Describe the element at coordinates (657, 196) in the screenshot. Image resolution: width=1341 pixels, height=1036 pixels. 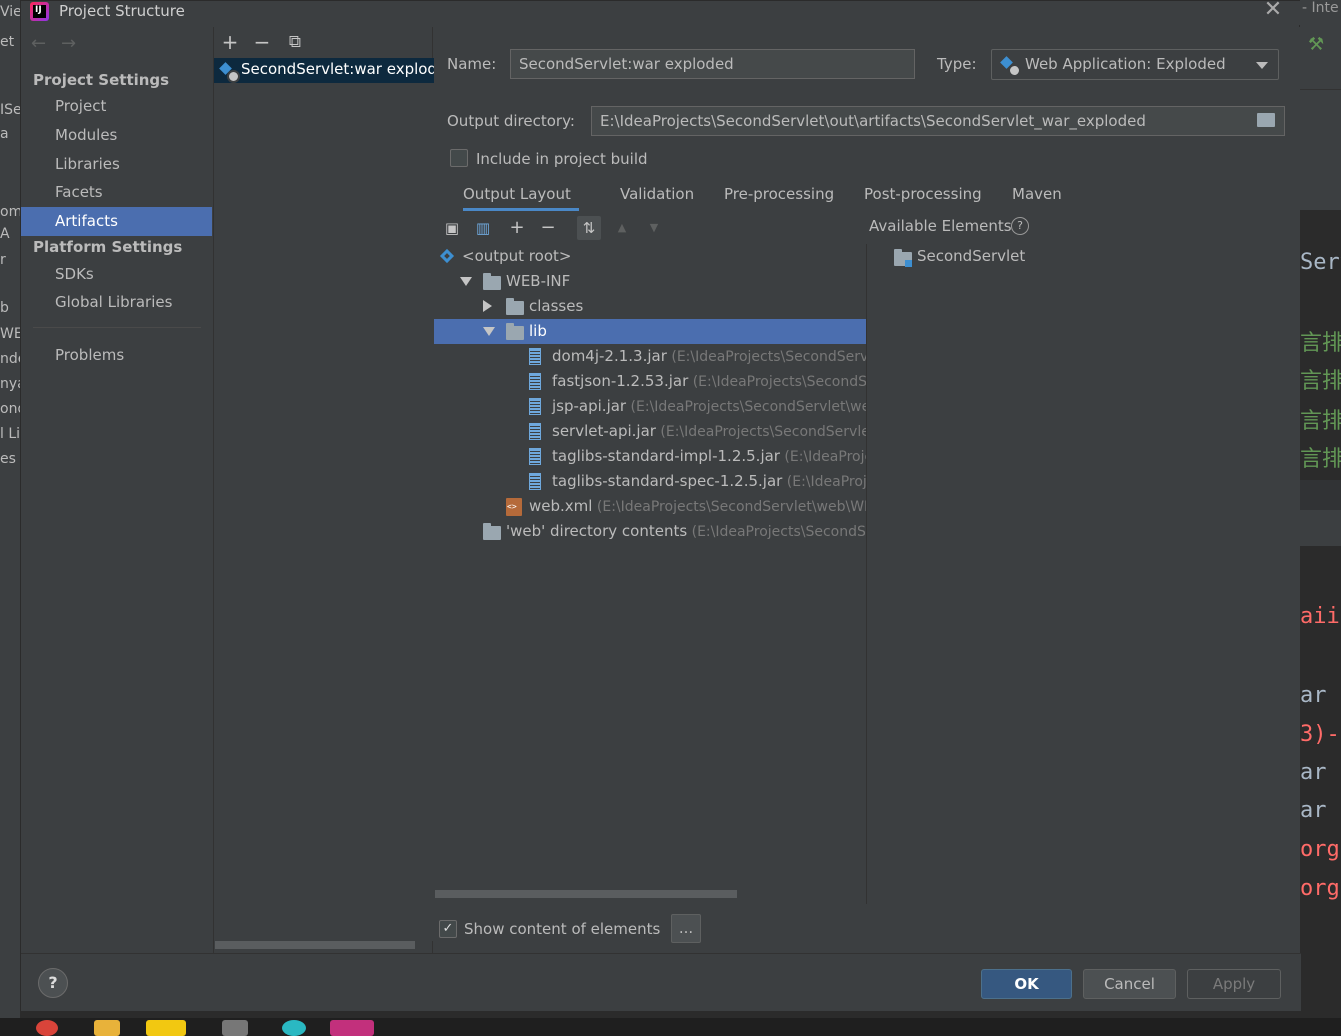
I see `tab-validation: Validation` at that location.